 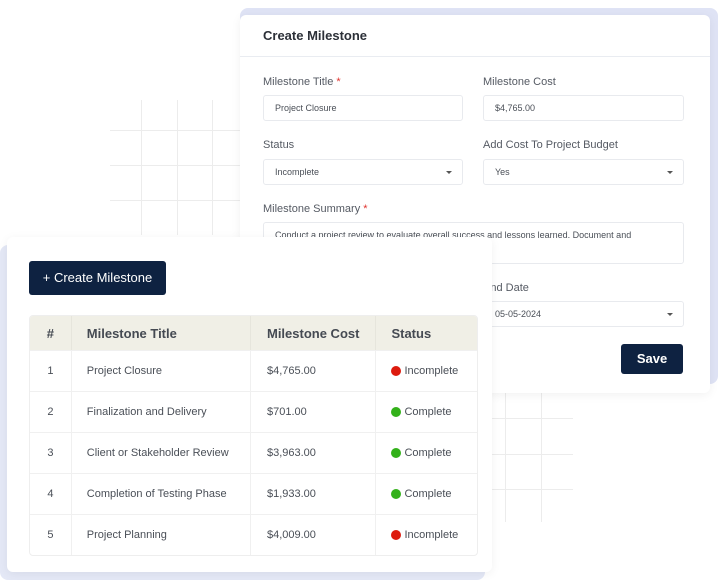 I want to click on row-cost: $701.00, so click(x=312, y=412).